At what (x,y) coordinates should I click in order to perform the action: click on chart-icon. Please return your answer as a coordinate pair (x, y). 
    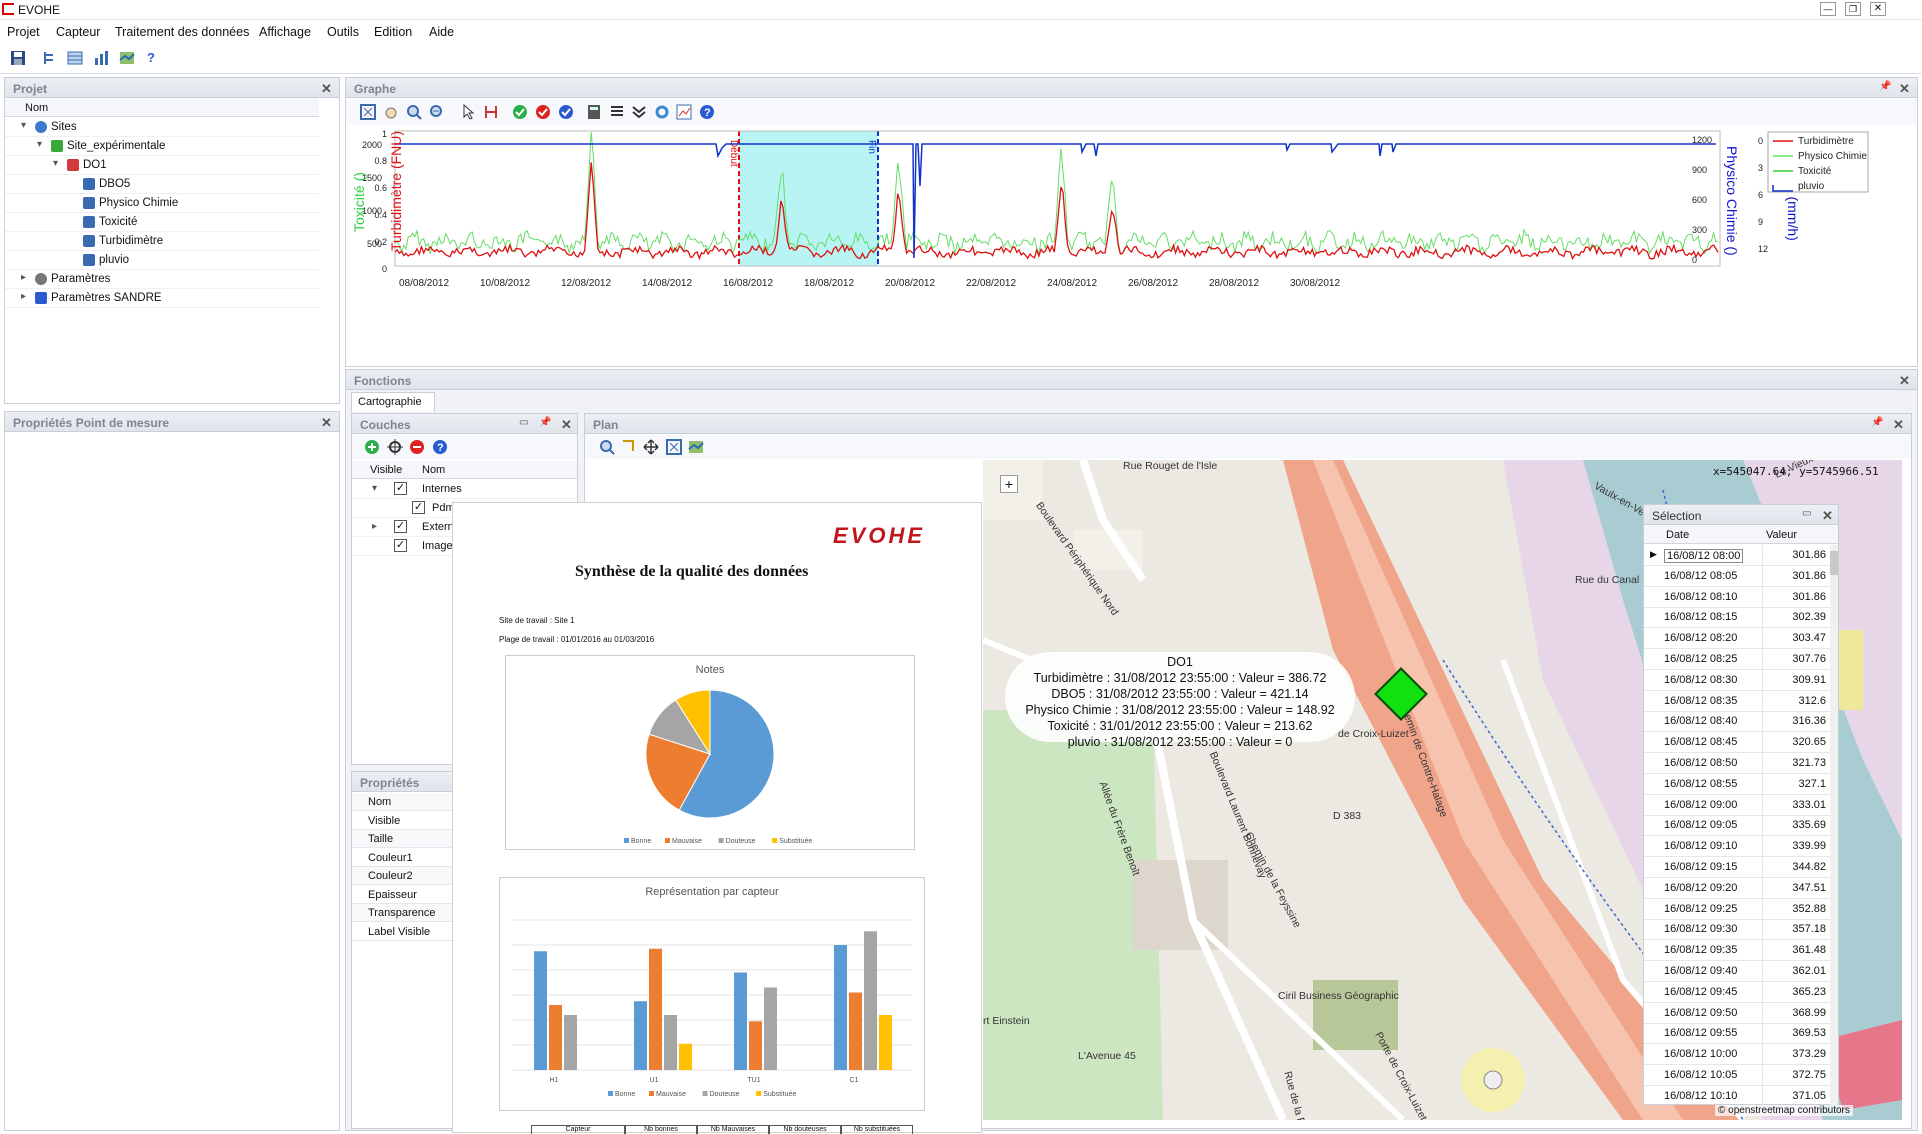
    Looking at the image, I should click on (102, 59).